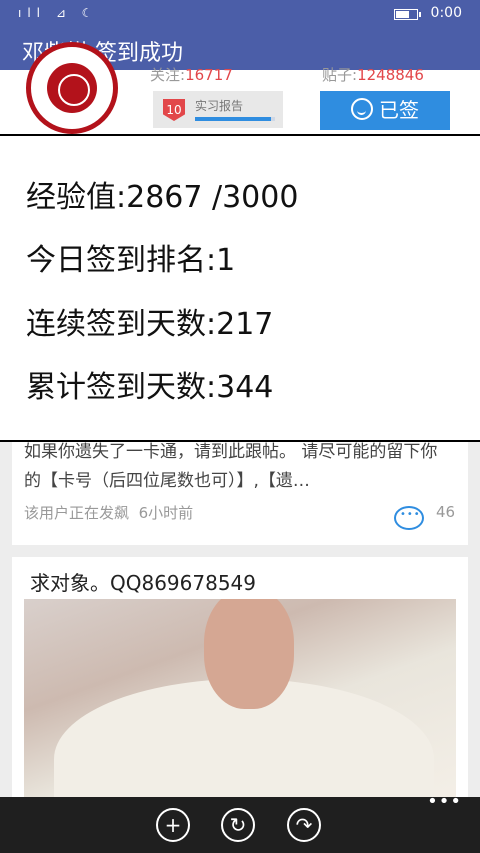  What do you see at coordinates (143, 583) in the screenshot?
I see `post-title: 求对象。QQ869678549` at bounding box center [143, 583].